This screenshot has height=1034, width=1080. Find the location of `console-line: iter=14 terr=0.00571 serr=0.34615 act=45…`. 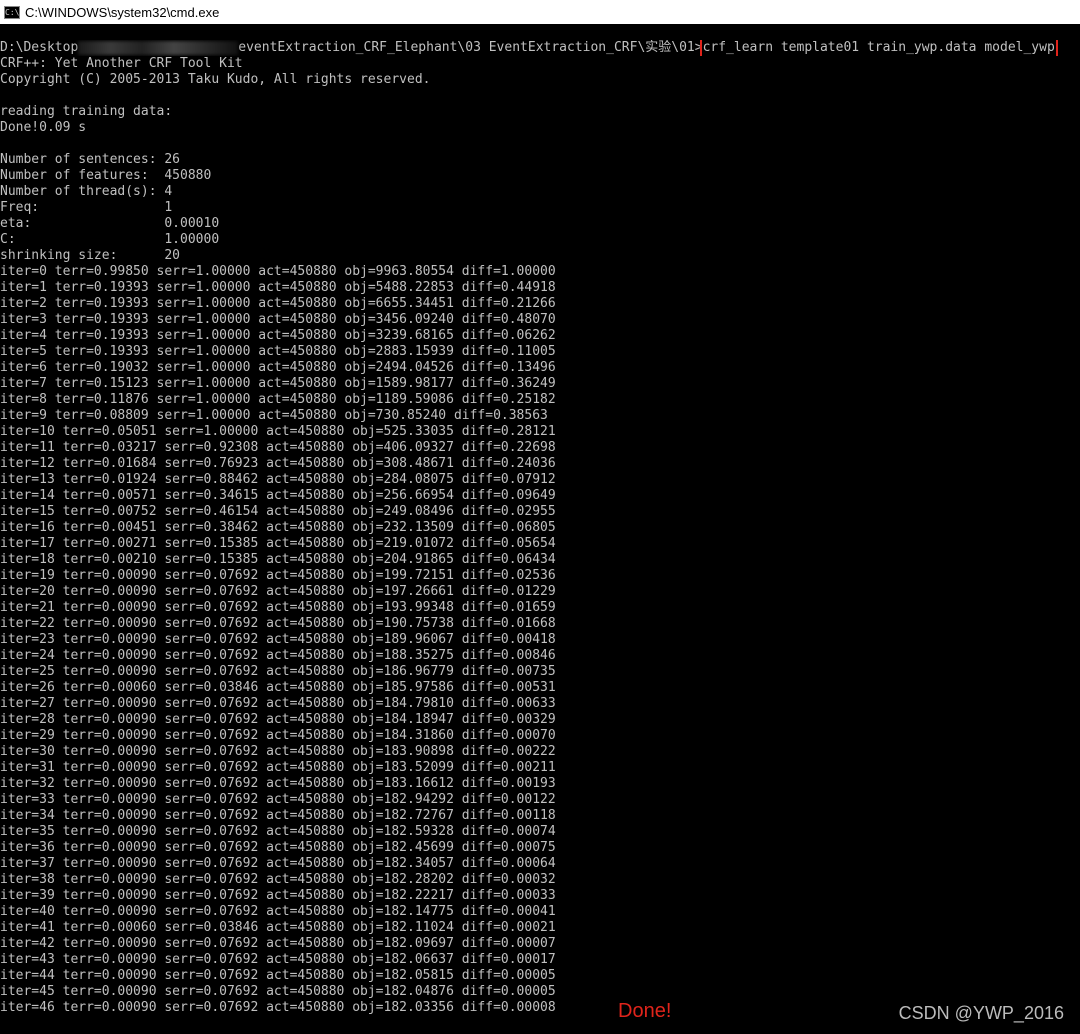

console-line: iter=14 terr=0.00571 serr=0.34615 act=45… is located at coordinates (278, 495).